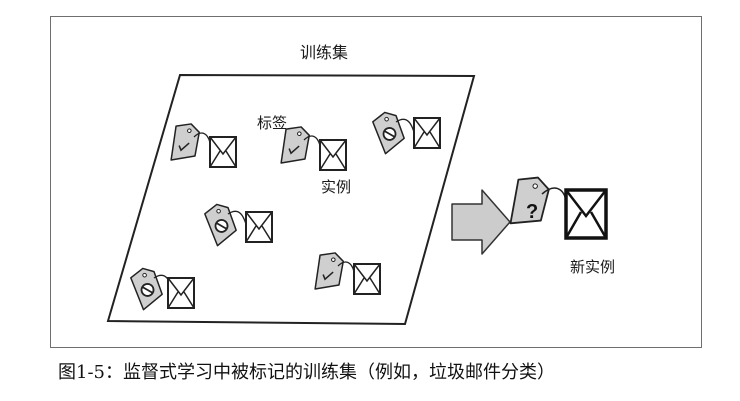  What do you see at coordinates (306, 372) in the screenshot?
I see `figure-caption: 图1-5：监督式学习中被标记的训练集（例如，垃圾邮件分类）` at bounding box center [306, 372].